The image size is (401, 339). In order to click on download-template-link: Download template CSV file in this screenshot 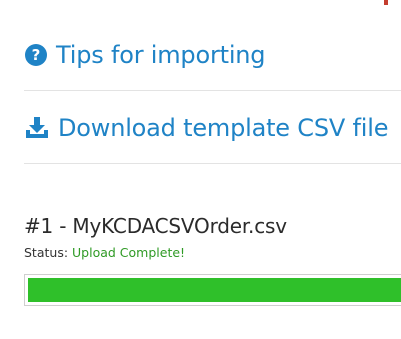, I will do `click(206, 128)`.